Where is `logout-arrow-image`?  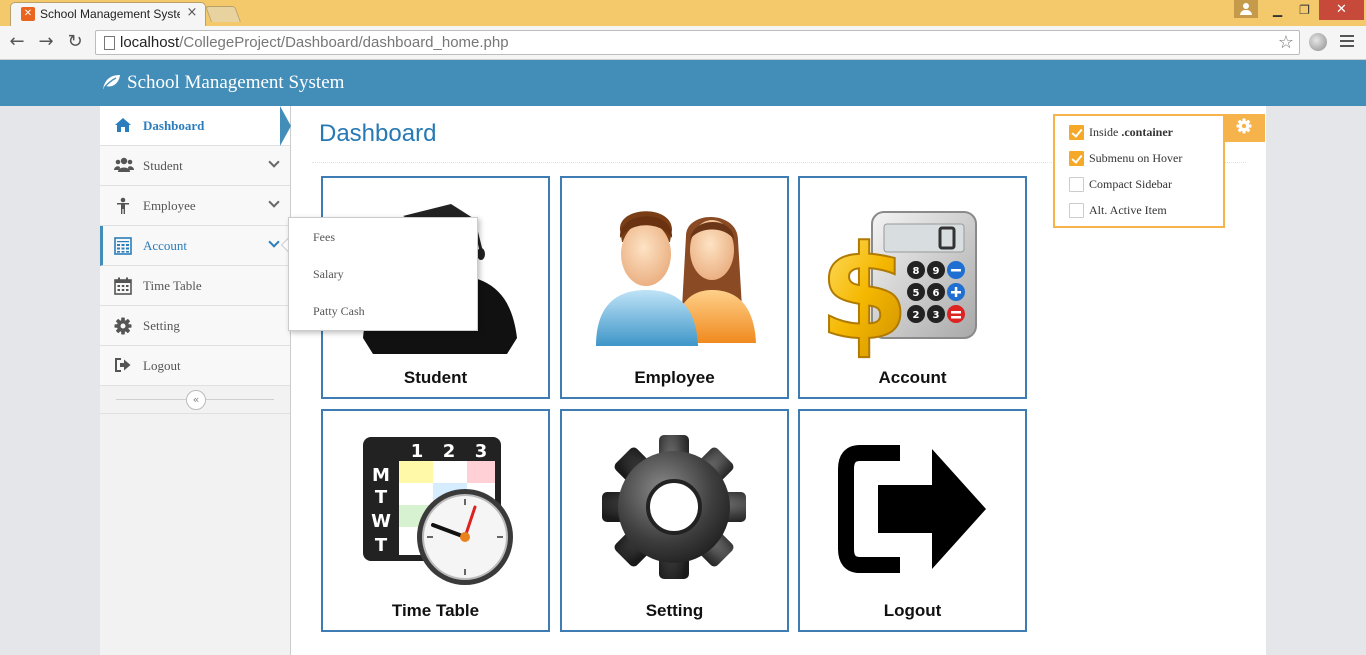
logout-arrow-image is located at coordinates (912, 509).